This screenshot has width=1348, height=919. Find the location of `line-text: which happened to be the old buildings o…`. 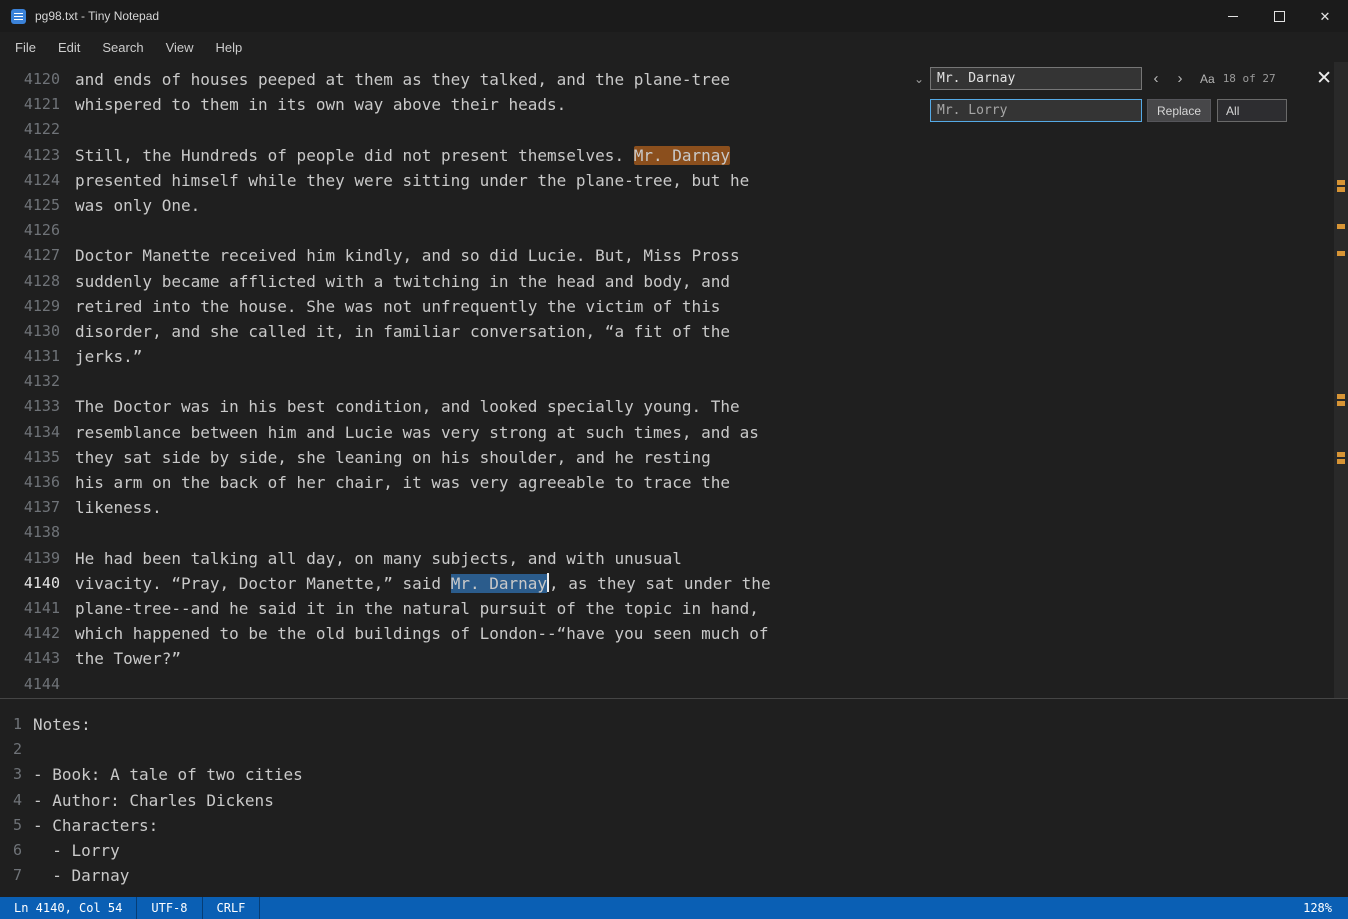

line-text: which happened to be the old buildings o… is located at coordinates (422, 633).